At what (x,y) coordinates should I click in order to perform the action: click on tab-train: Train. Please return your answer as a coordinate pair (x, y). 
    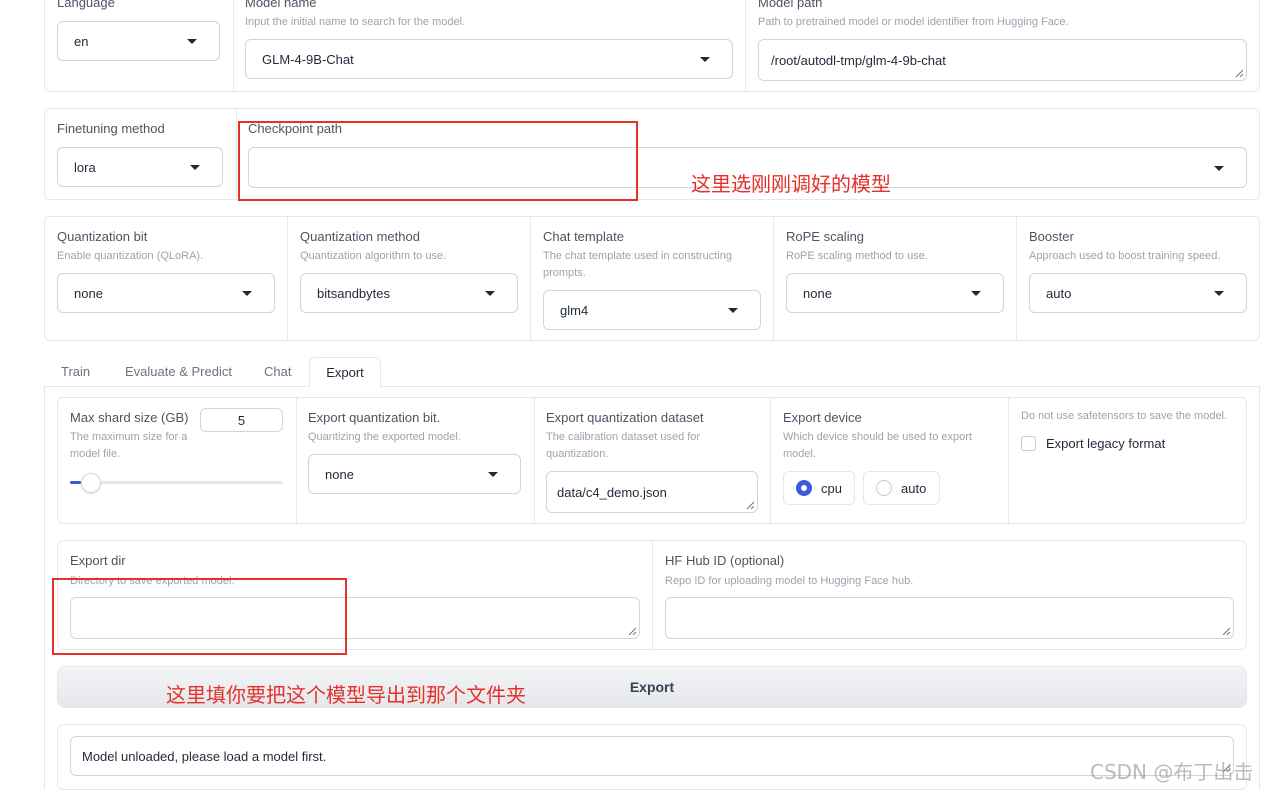
    Looking at the image, I should click on (75, 371).